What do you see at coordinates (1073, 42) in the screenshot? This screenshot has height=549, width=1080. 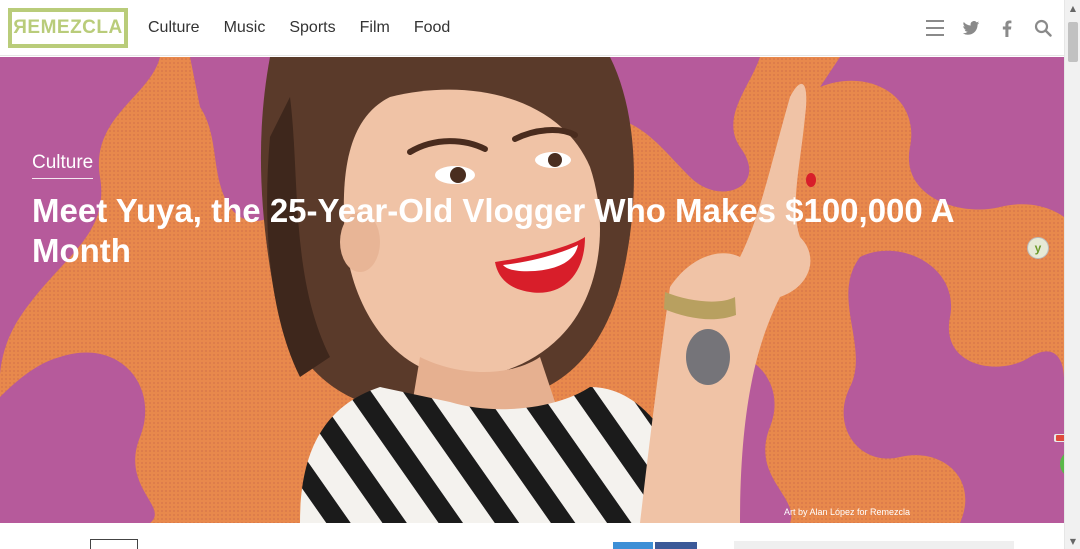 I see `scroll-thumb` at bounding box center [1073, 42].